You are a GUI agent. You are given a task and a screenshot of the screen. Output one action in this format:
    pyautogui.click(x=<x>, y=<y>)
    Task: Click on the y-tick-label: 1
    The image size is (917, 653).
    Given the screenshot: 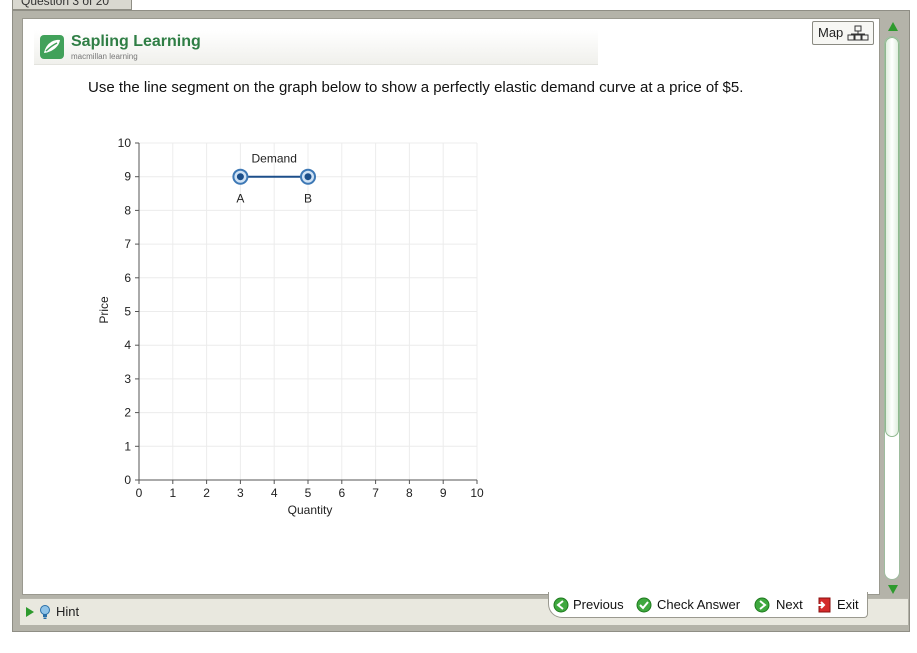 What is the action you would take?
    pyautogui.click(x=127, y=446)
    